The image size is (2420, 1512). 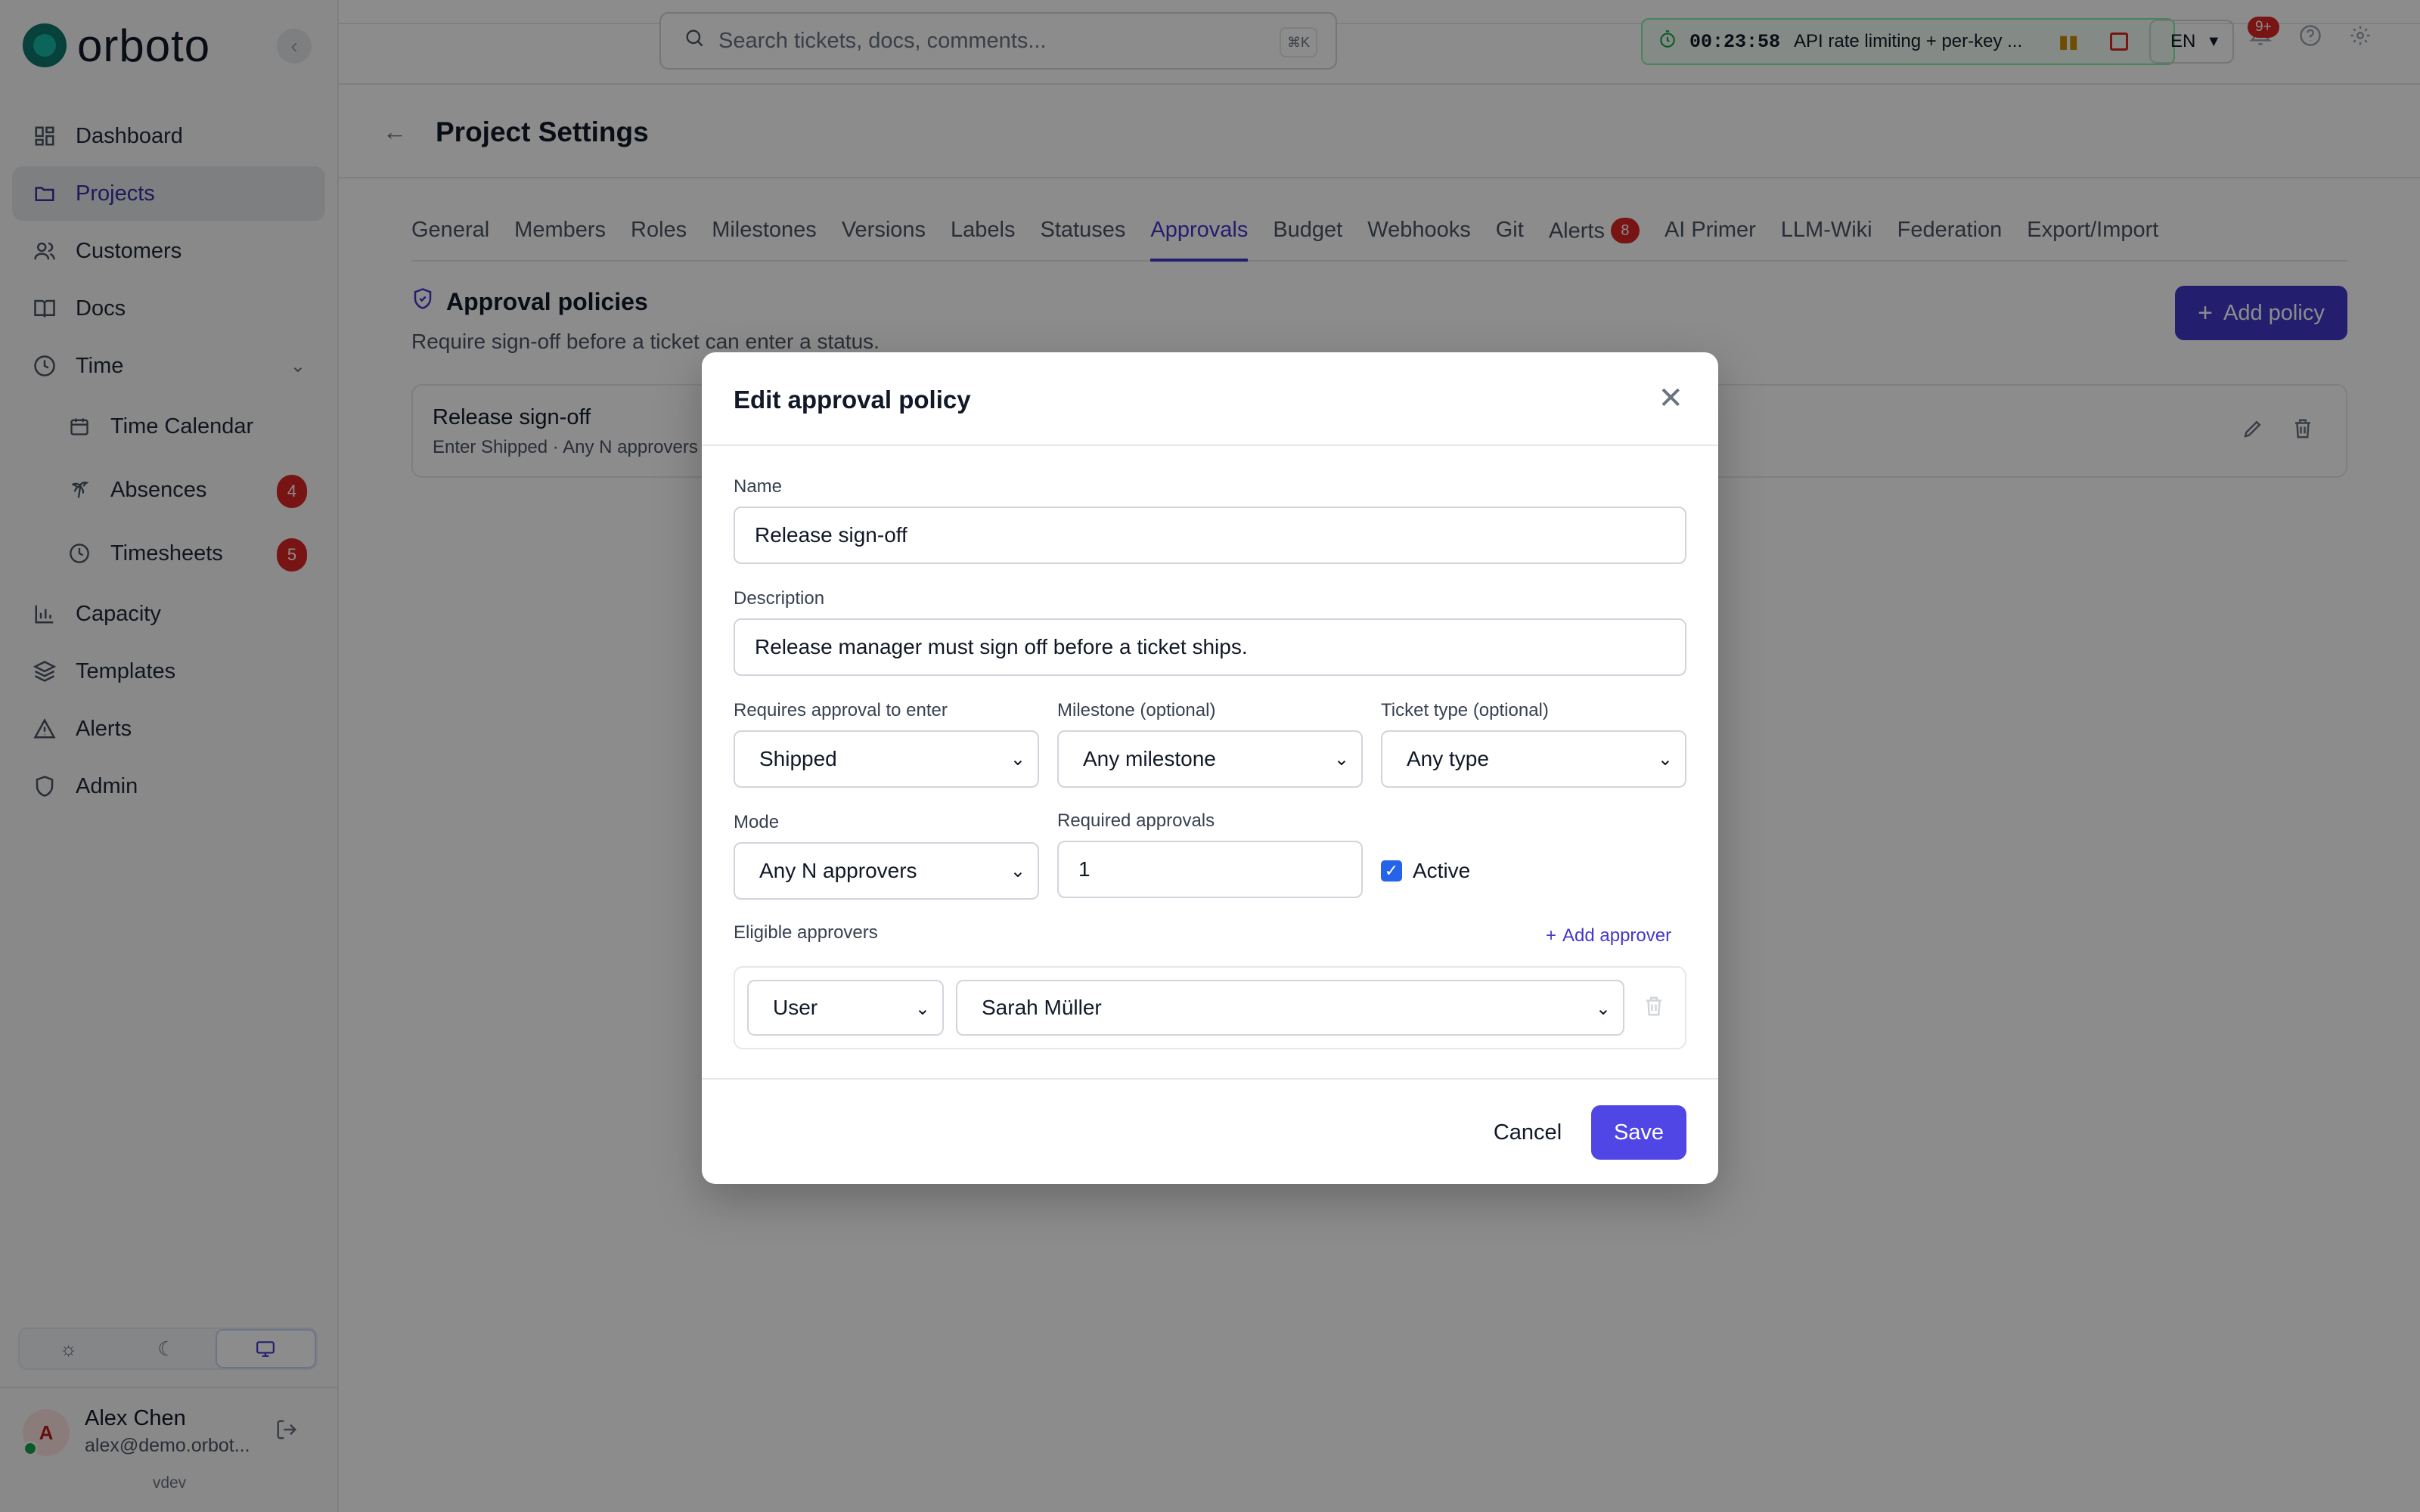 What do you see at coordinates (1527, 1132) in the screenshot?
I see `cancel-button: Cancel` at bounding box center [1527, 1132].